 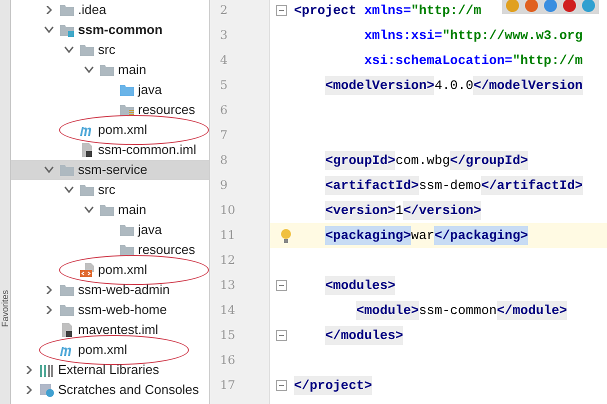 What do you see at coordinates (227, 235) in the screenshot?
I see `line-number: 11` at bounding box center [227, 235].